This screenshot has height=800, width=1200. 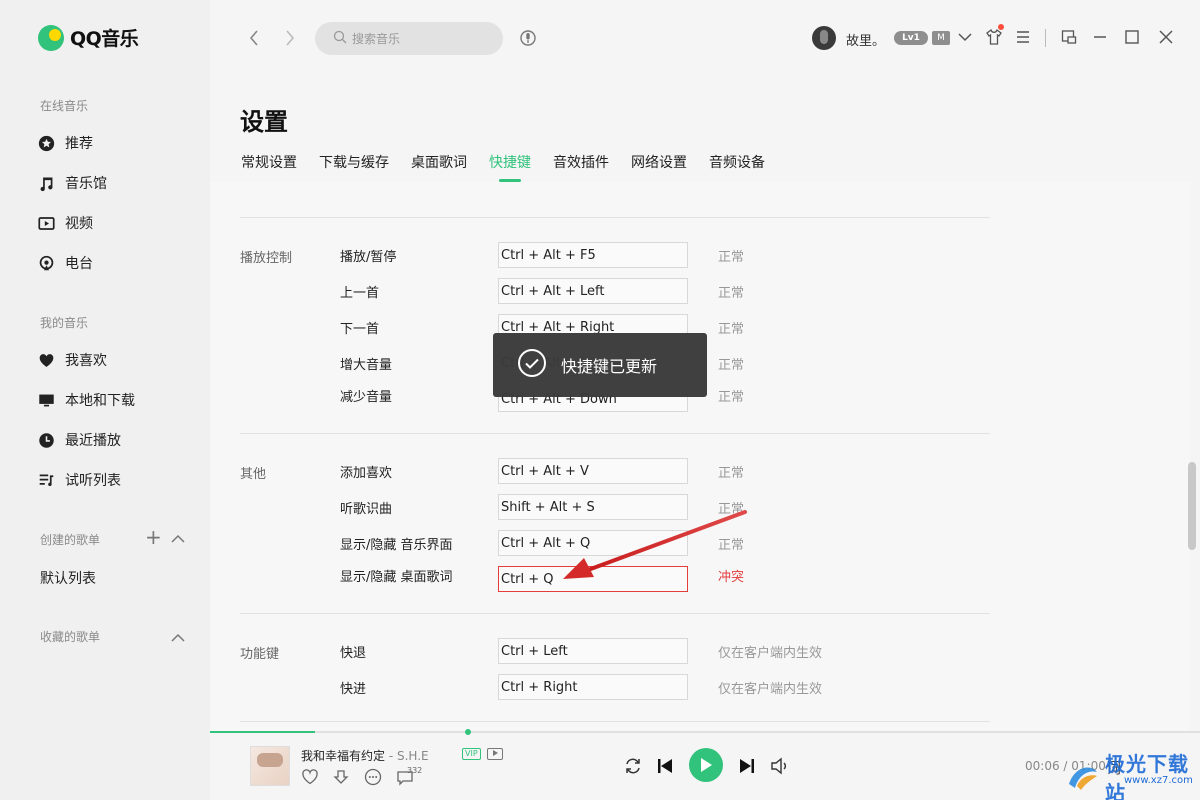 I want to click on tab-network: 网络设置, so click(x=659, y=167).